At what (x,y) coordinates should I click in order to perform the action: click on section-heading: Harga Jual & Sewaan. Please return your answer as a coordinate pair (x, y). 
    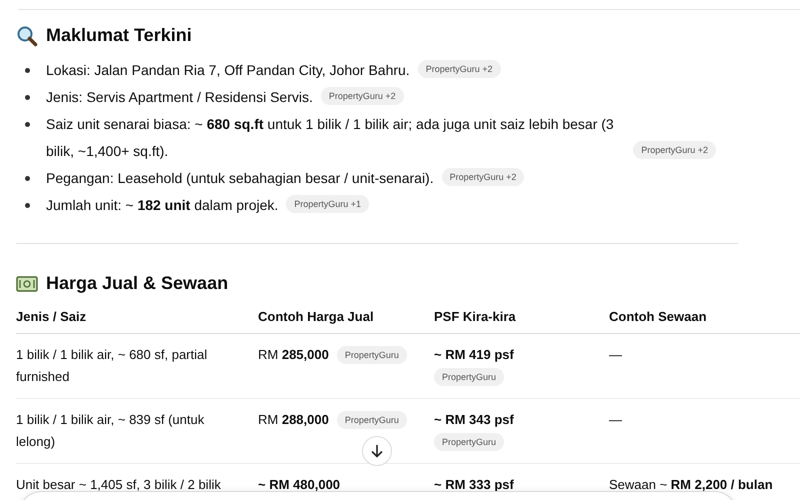
    Looking at the image, I should click on (137, 283).